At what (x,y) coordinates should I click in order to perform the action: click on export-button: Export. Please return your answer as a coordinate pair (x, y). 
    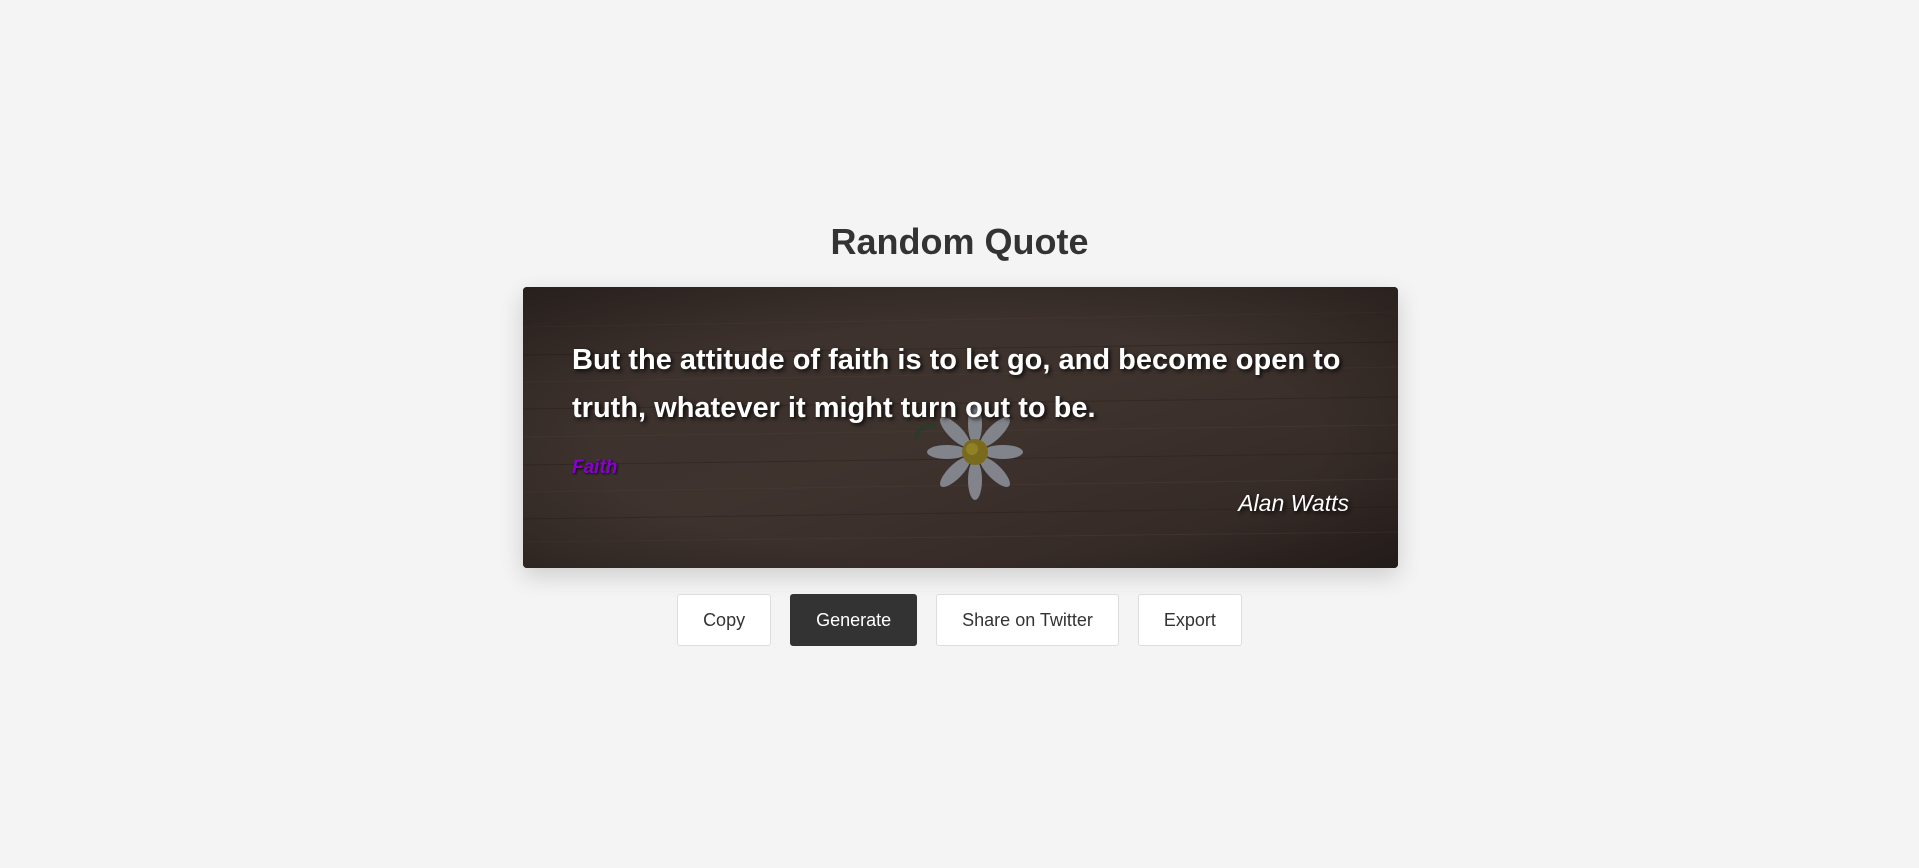
    Looking at the image, I should click on (1189, 620).